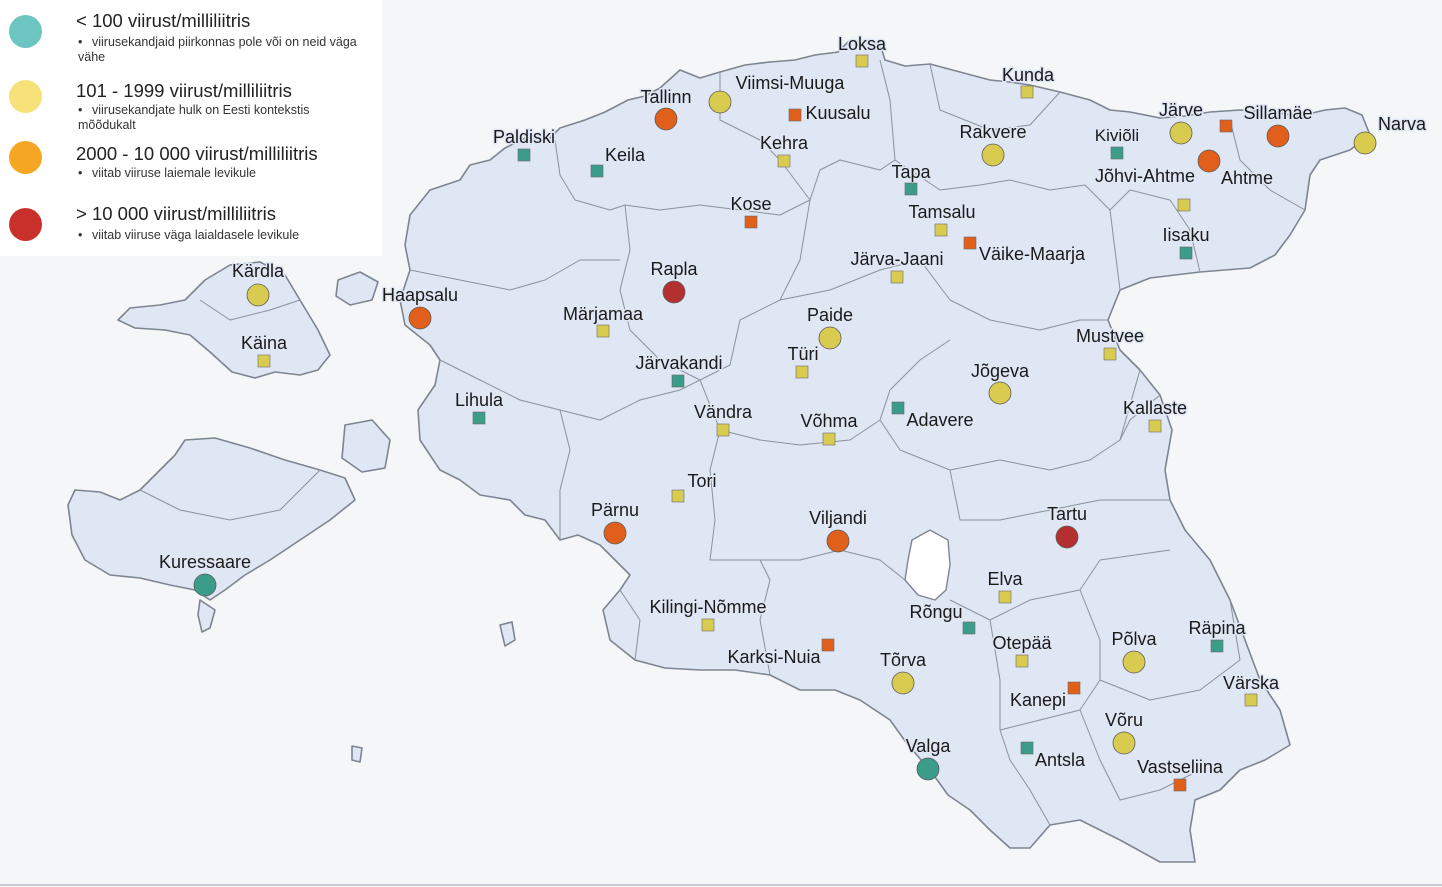  Describe the element at coordinates (1005, 579) in the screenshot. I see `city-label: Elva` at that location.